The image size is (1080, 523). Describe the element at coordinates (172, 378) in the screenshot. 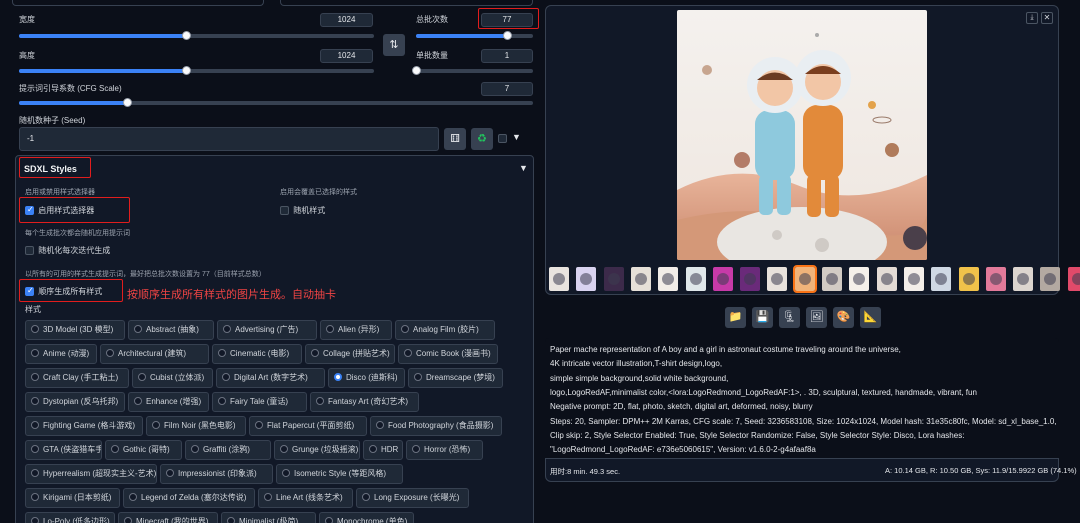

I see `style-radio-option: Cubist (立体派)` at that location.